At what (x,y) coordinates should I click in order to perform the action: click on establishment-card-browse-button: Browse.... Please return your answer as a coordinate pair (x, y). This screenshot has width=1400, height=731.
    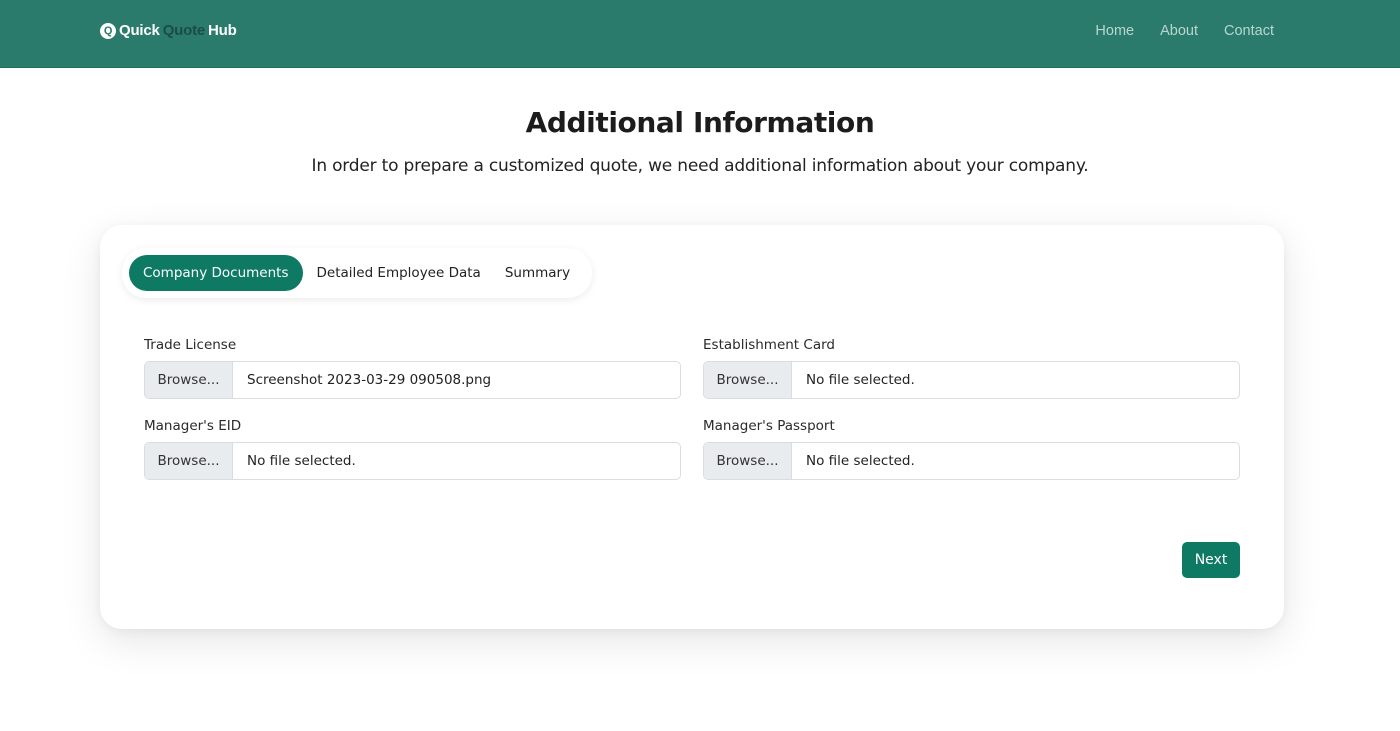
    Looking at the image, I should click on (748, 380).